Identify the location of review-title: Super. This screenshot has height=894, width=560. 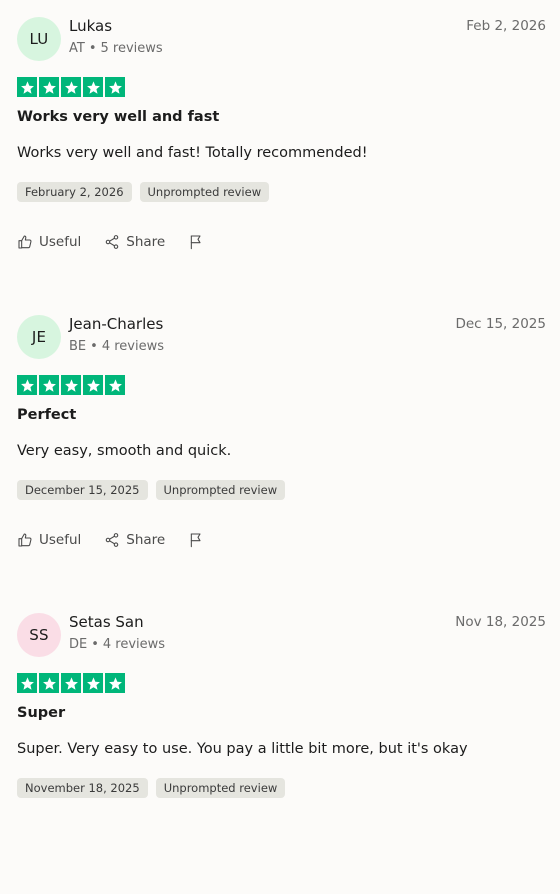
(41, 713).